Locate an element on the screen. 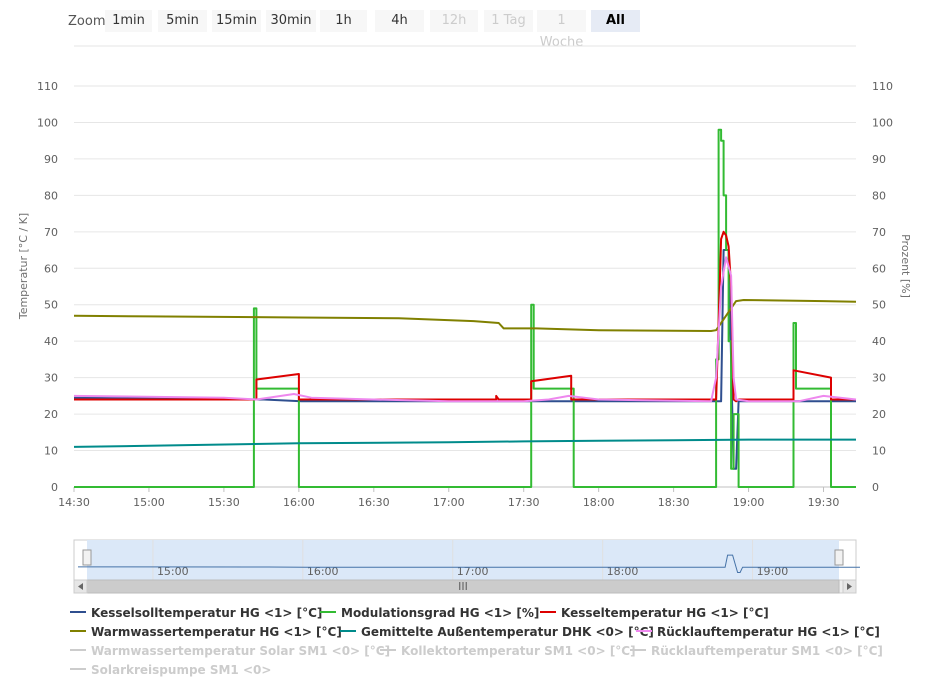 The width and height of the screenshot is (935, 697). y-tick-label-left: 110 is located at coordinates (47, 86).